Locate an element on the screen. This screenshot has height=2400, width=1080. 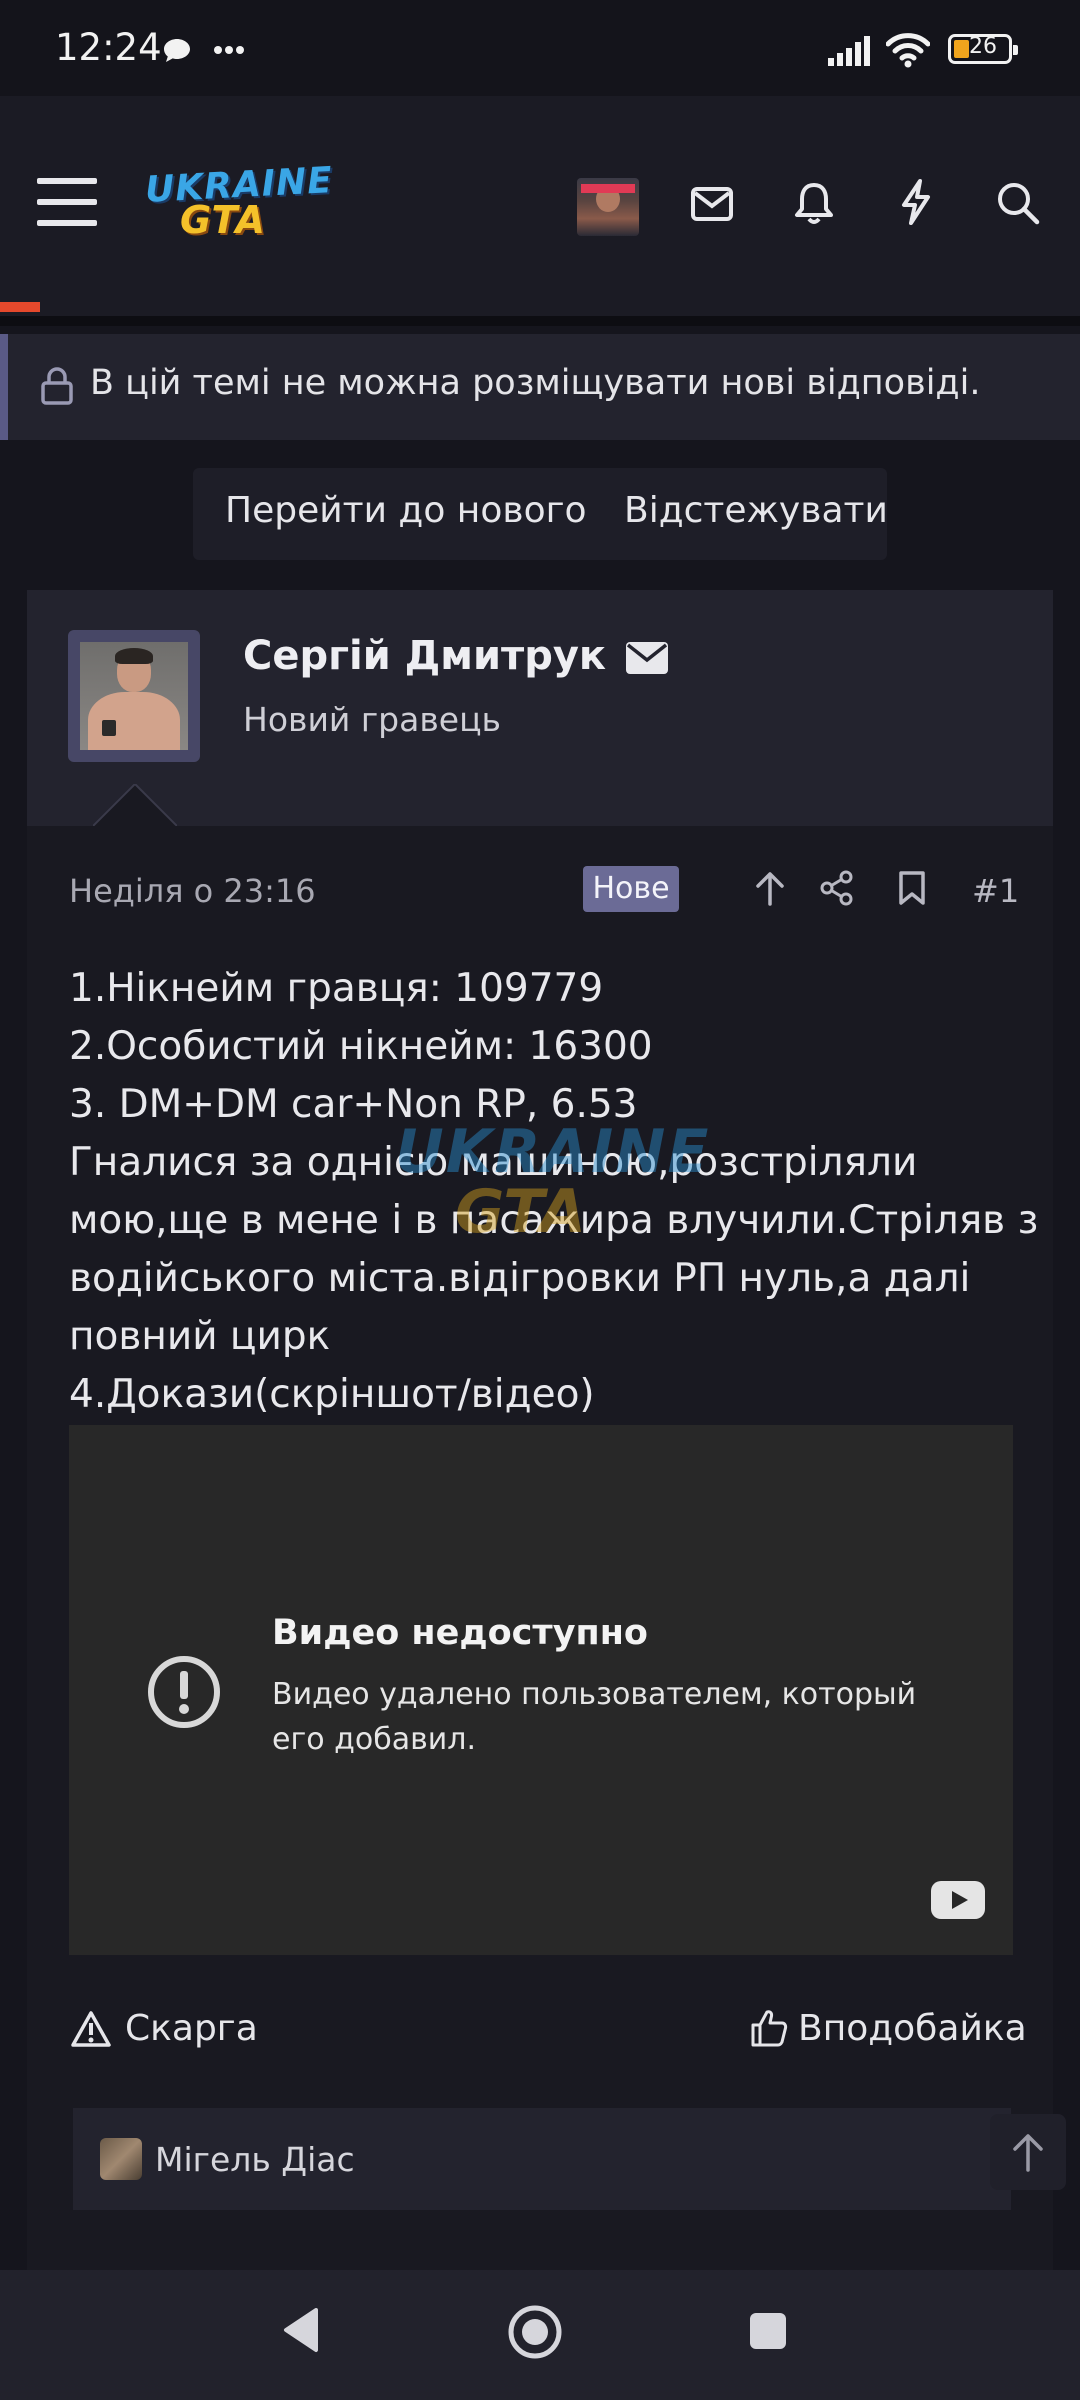
envelope-icon is located at coordinates (647, 658).